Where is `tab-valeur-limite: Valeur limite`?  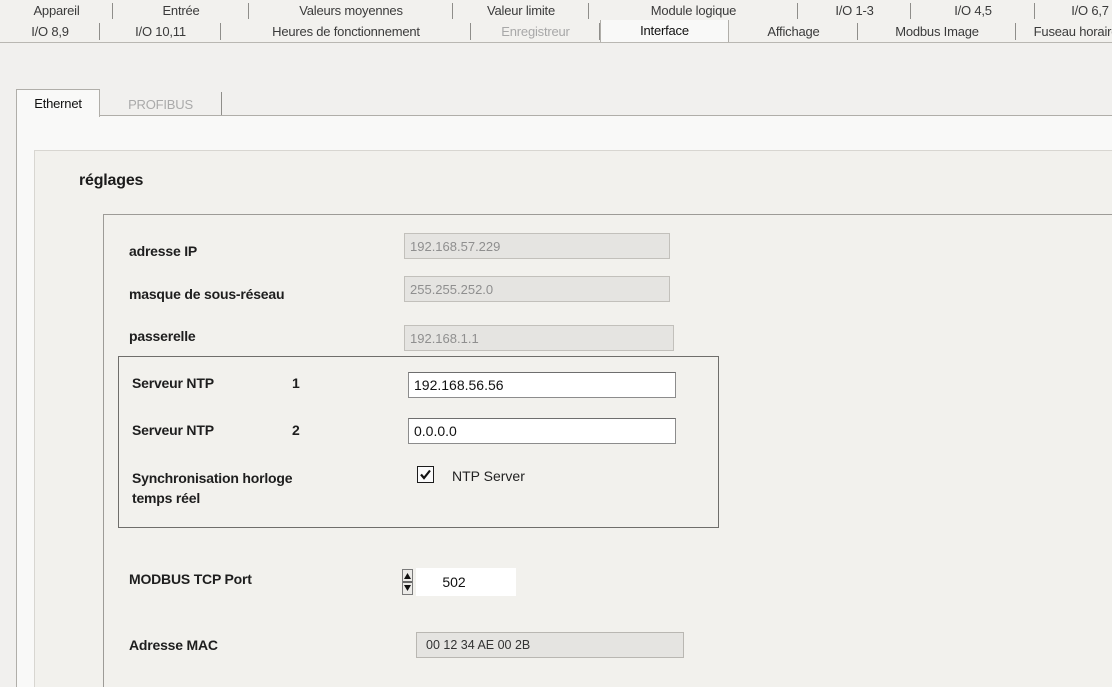
tab-valeur-limite: Valeur limite is located at coordinates (521, 10).